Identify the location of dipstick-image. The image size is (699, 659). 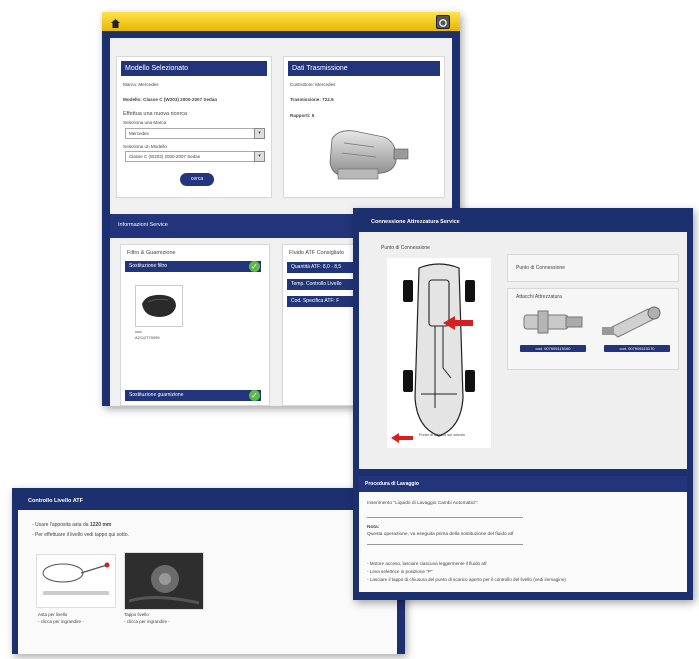
(76, 581).